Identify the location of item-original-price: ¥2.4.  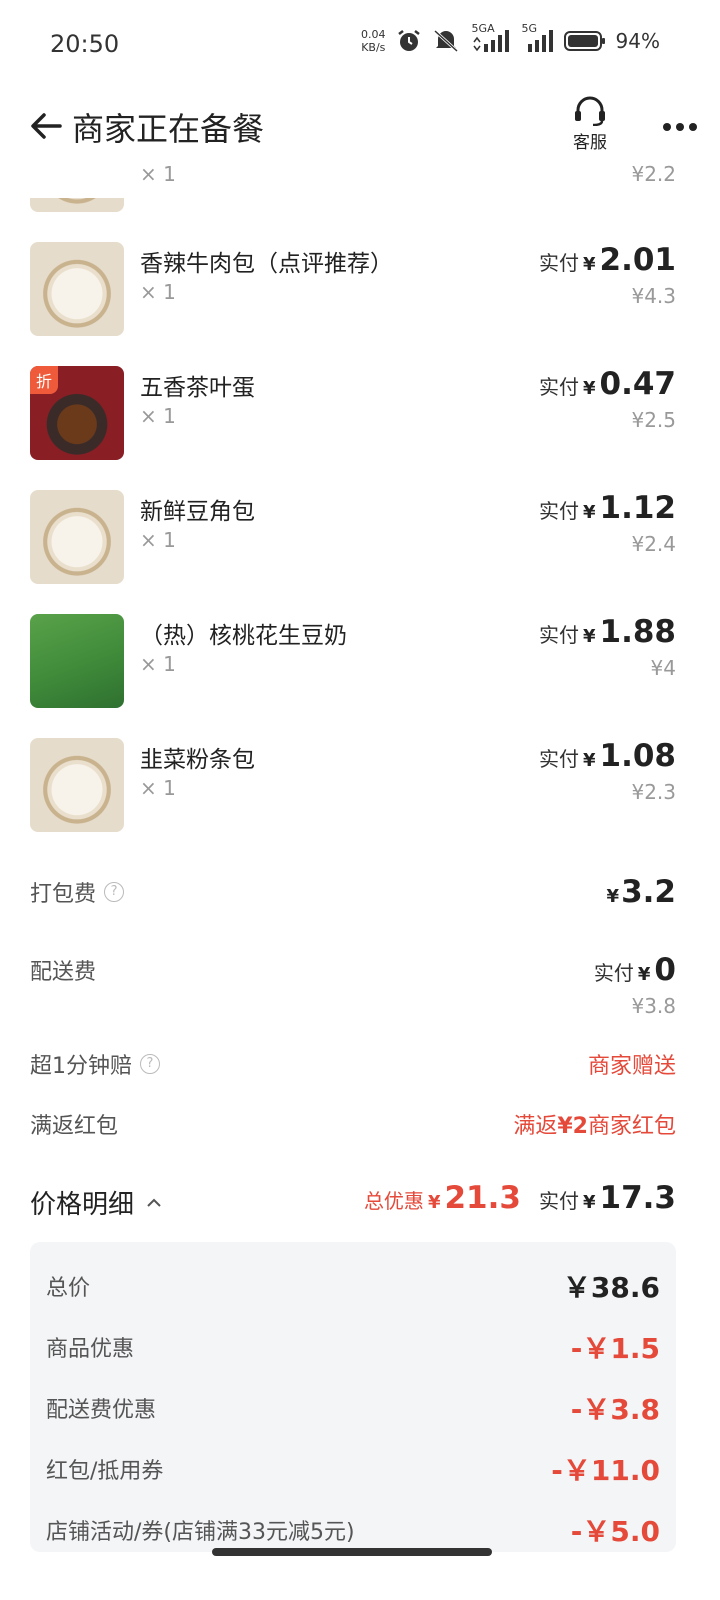
(653, 544).